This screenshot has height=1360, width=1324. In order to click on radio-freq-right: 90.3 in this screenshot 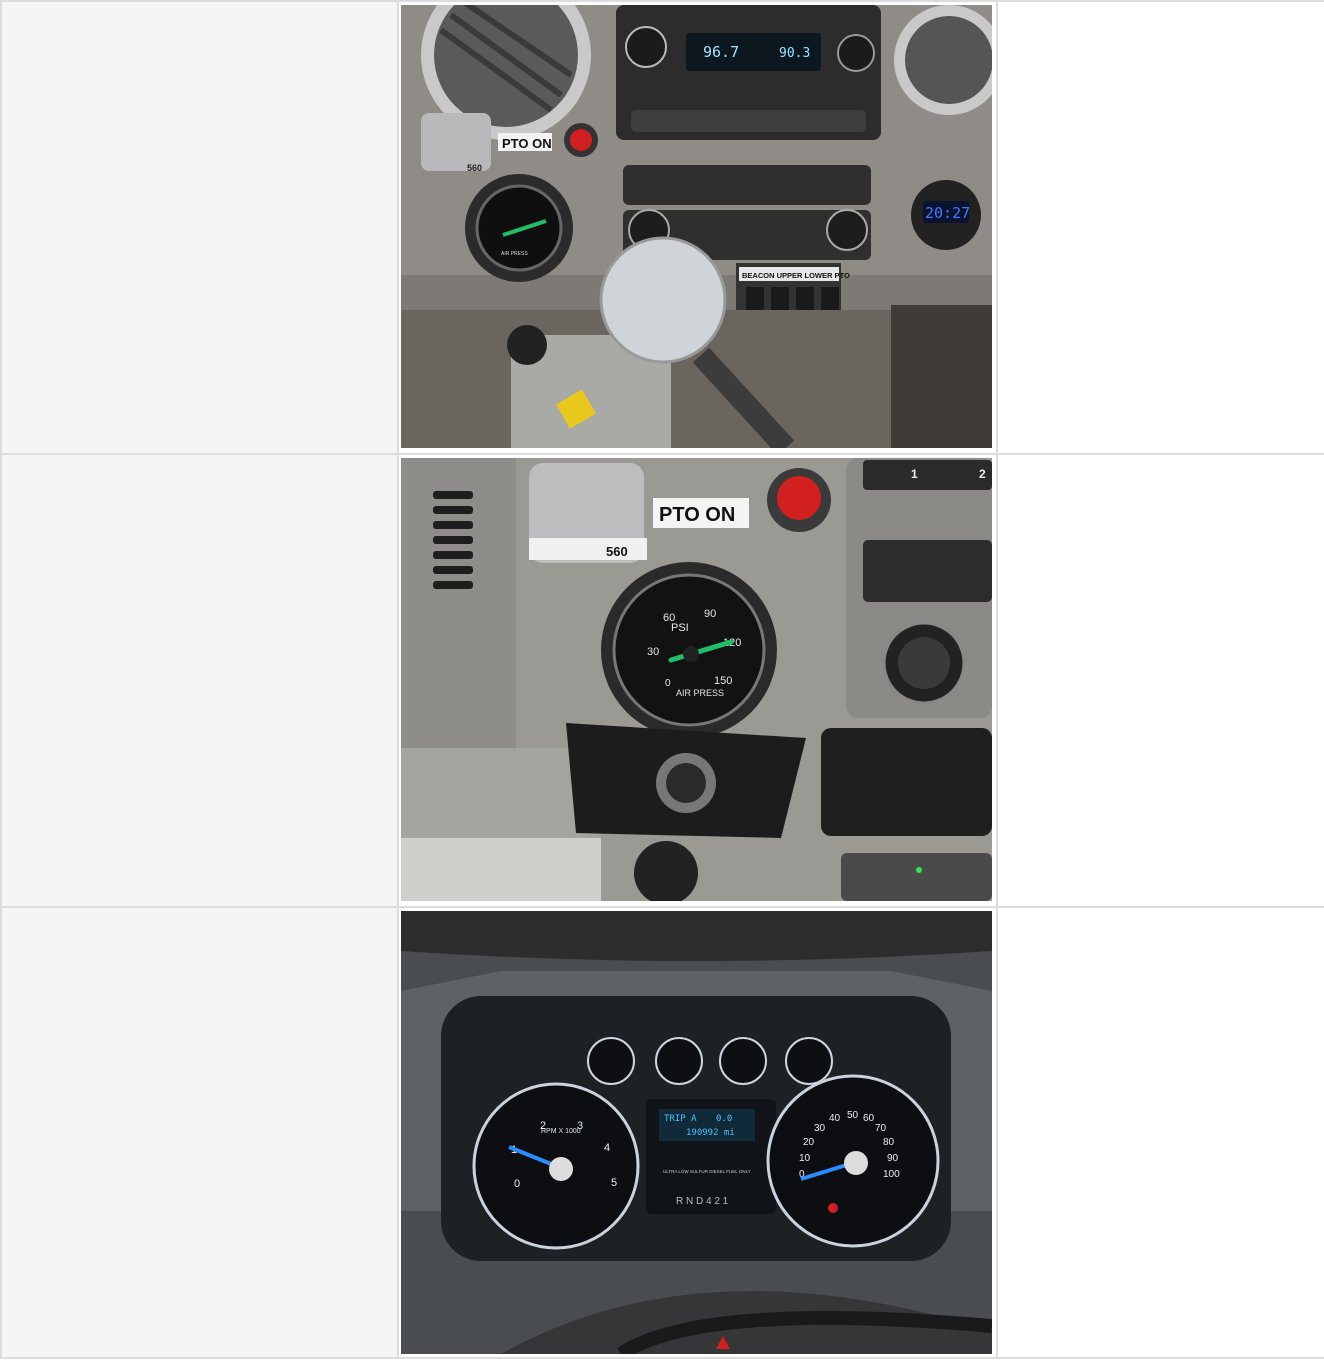, I will do `click(794, 53)`.